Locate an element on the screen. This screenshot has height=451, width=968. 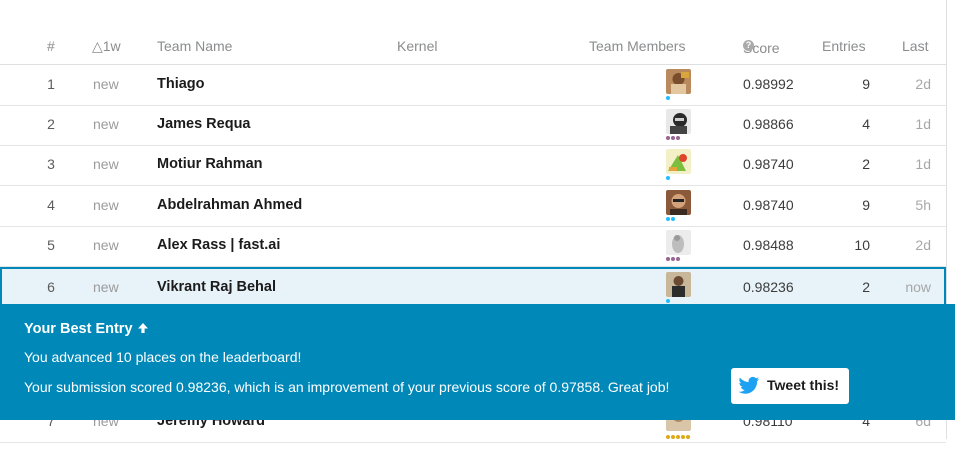
header-team-name: Team Name is located at coordinates (194, 46).